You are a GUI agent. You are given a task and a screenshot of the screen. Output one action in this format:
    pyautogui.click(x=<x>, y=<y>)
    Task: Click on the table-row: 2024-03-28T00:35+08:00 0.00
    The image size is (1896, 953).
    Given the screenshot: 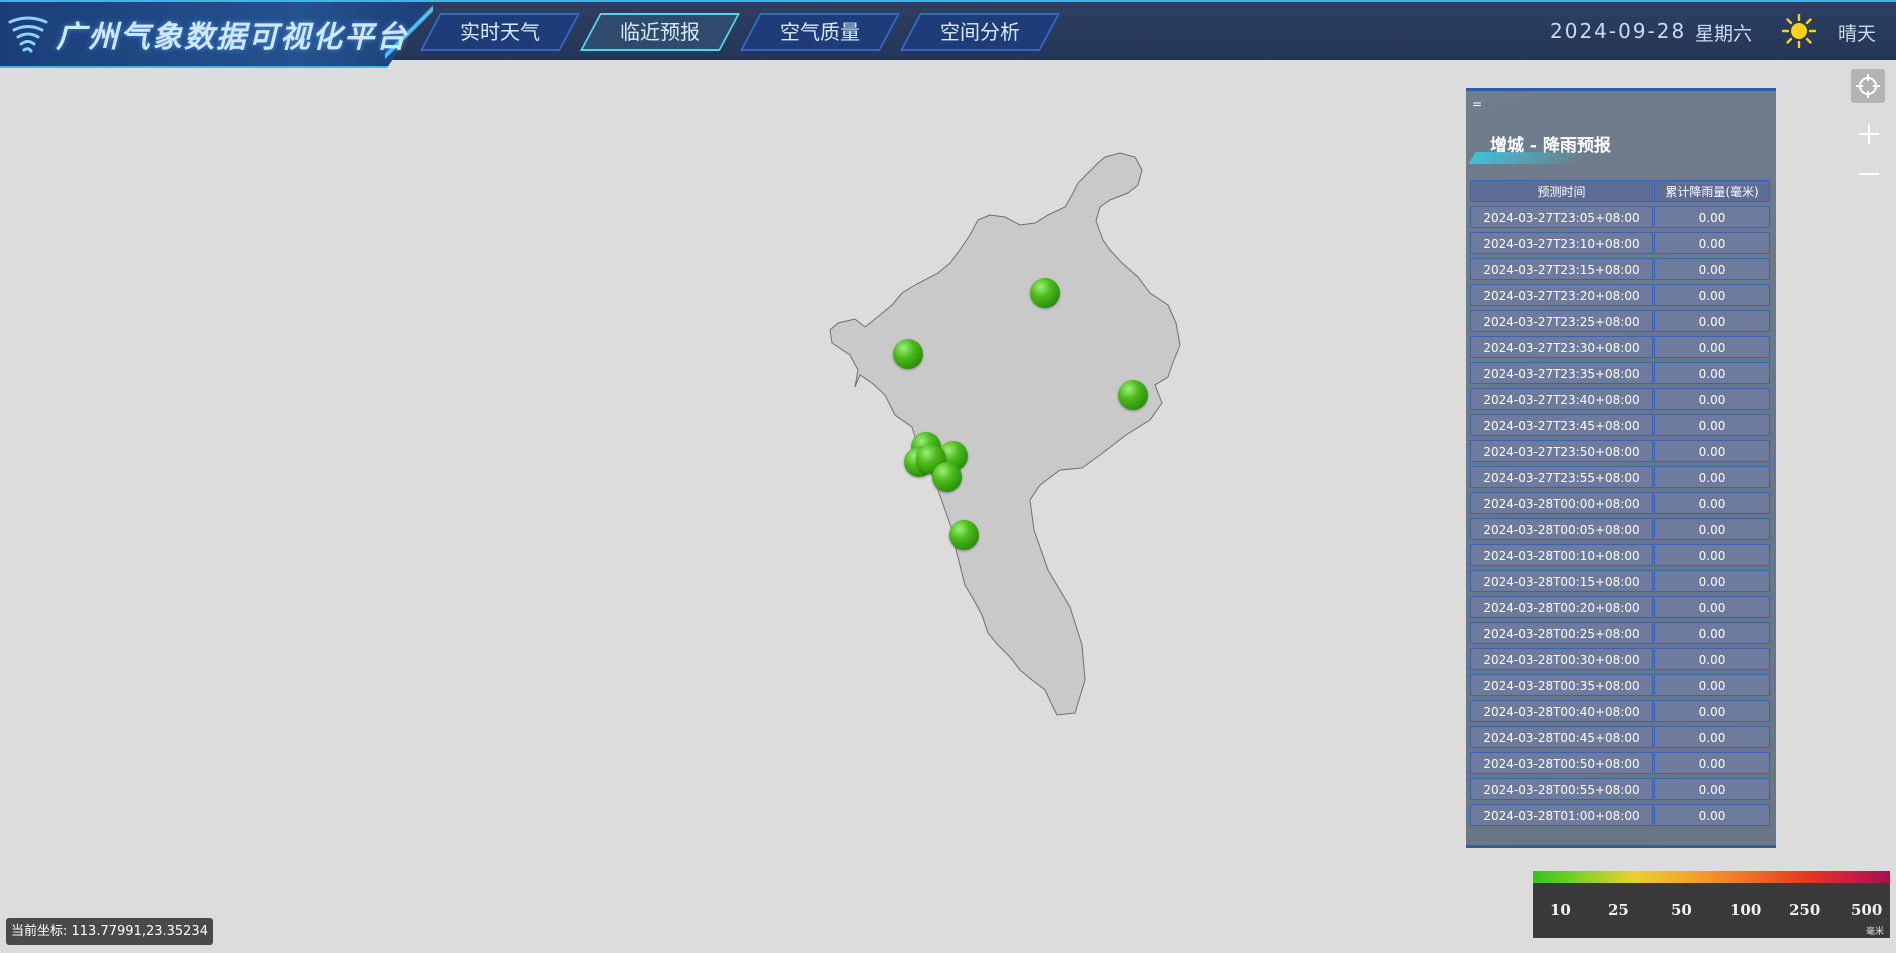 What is the action you would take?
    pyautogui.click(x=1620, y=686)
    